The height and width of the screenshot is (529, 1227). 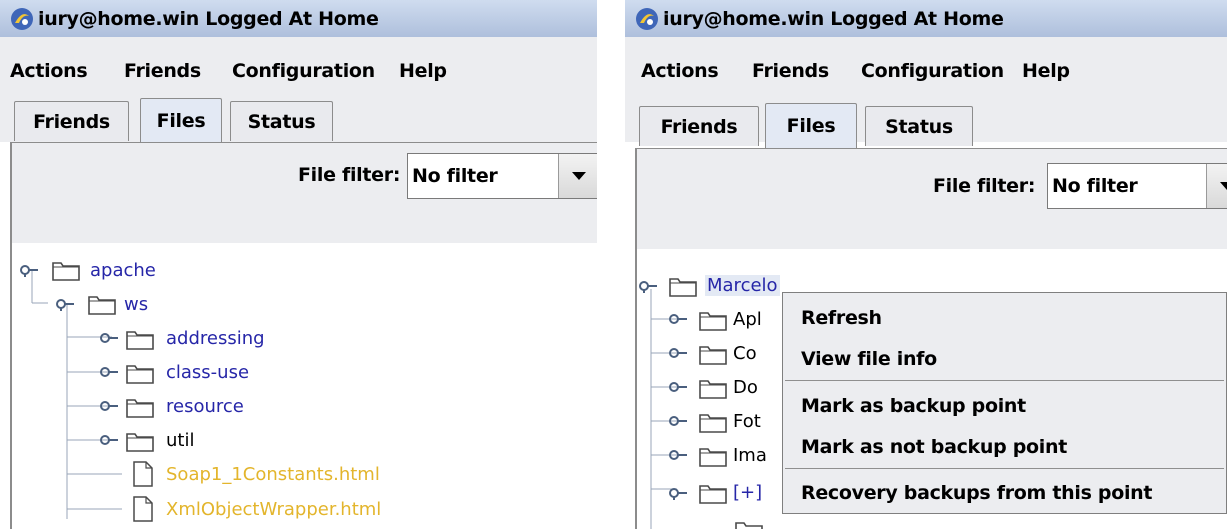 I want to click on tree-node-ima: Ima, so click(x=750, y=455).